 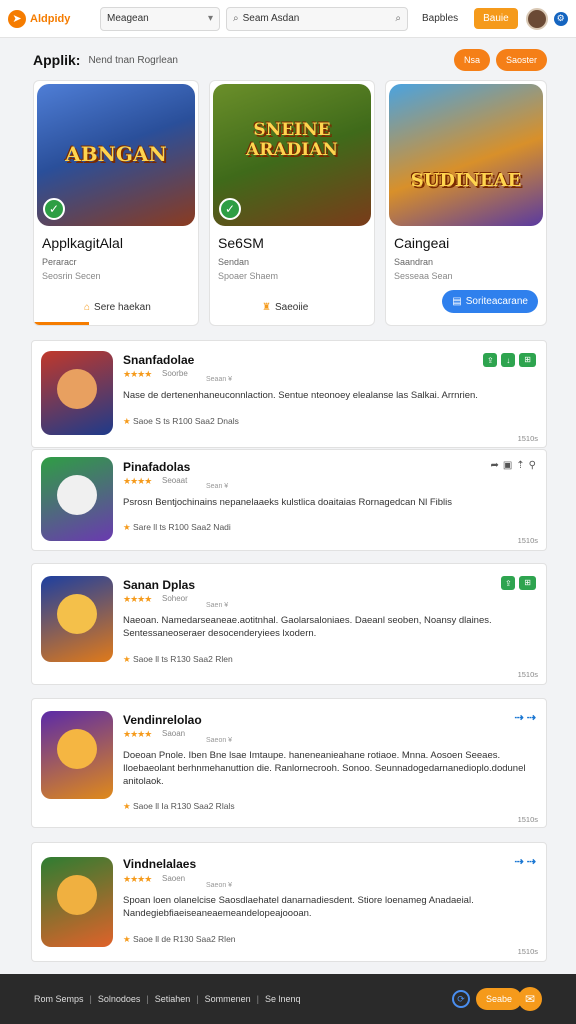 I want to click on item-meta: ★ Saoe ll de R130 Saa2 Rlen, so click(x=179, y=939).